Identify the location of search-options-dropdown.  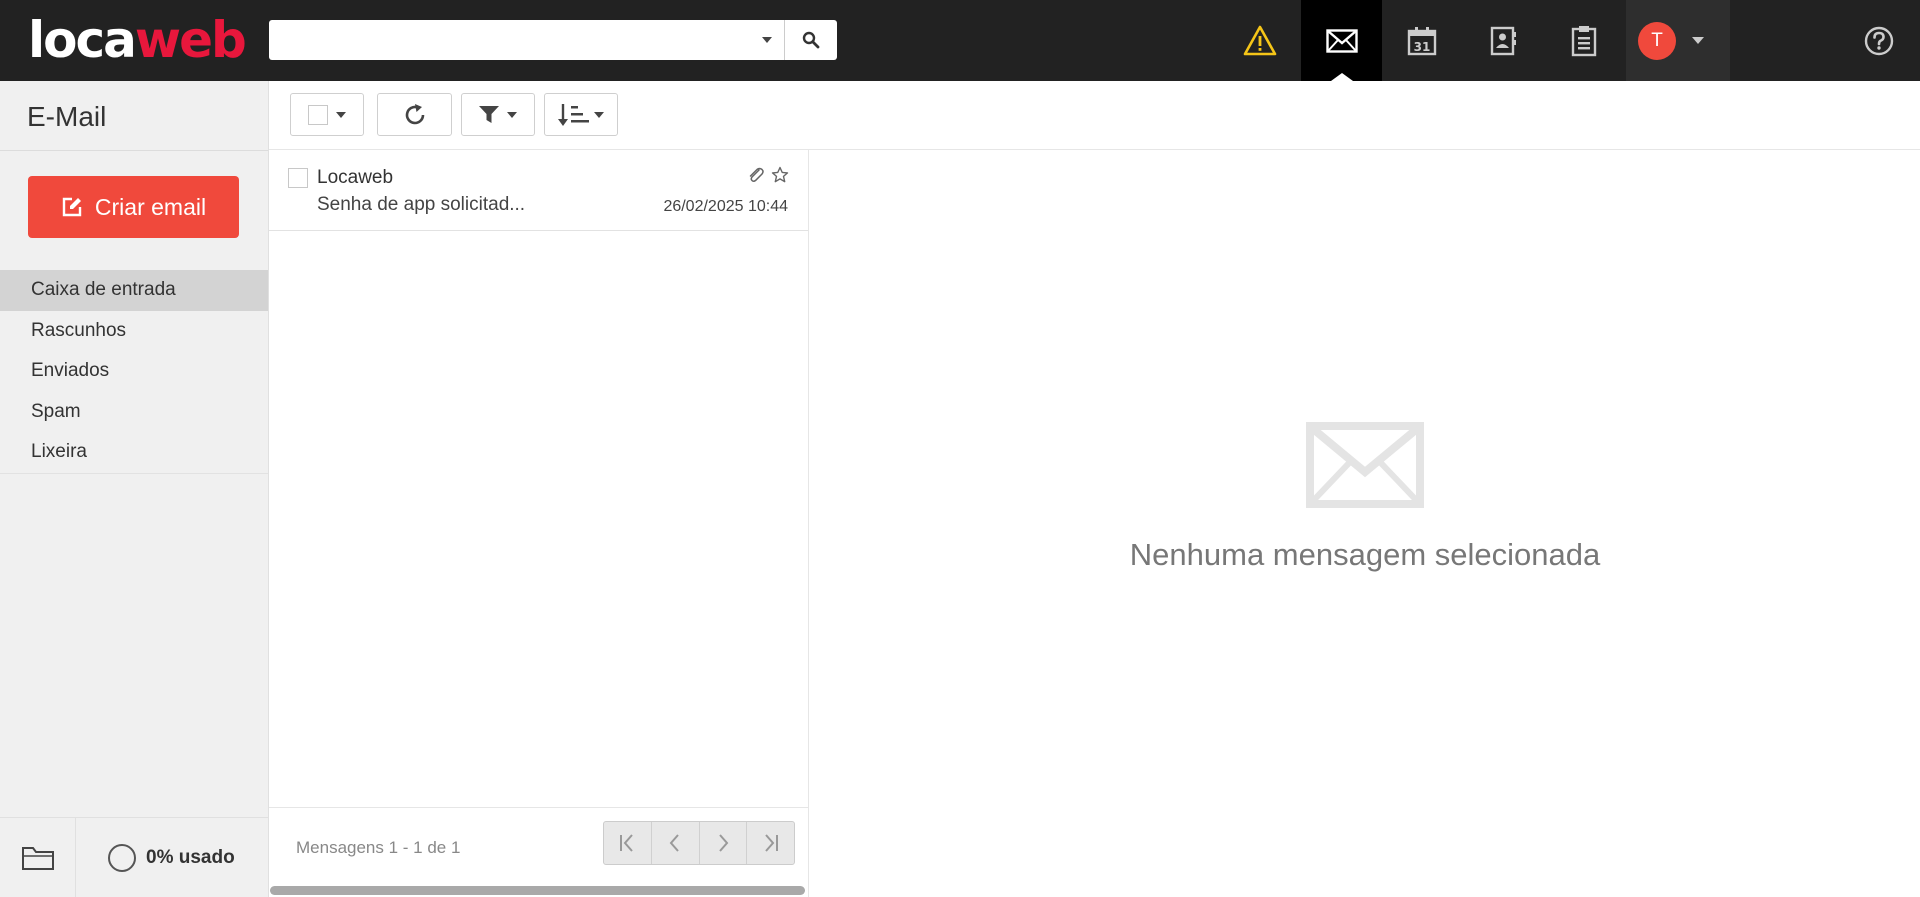
(767, 40).